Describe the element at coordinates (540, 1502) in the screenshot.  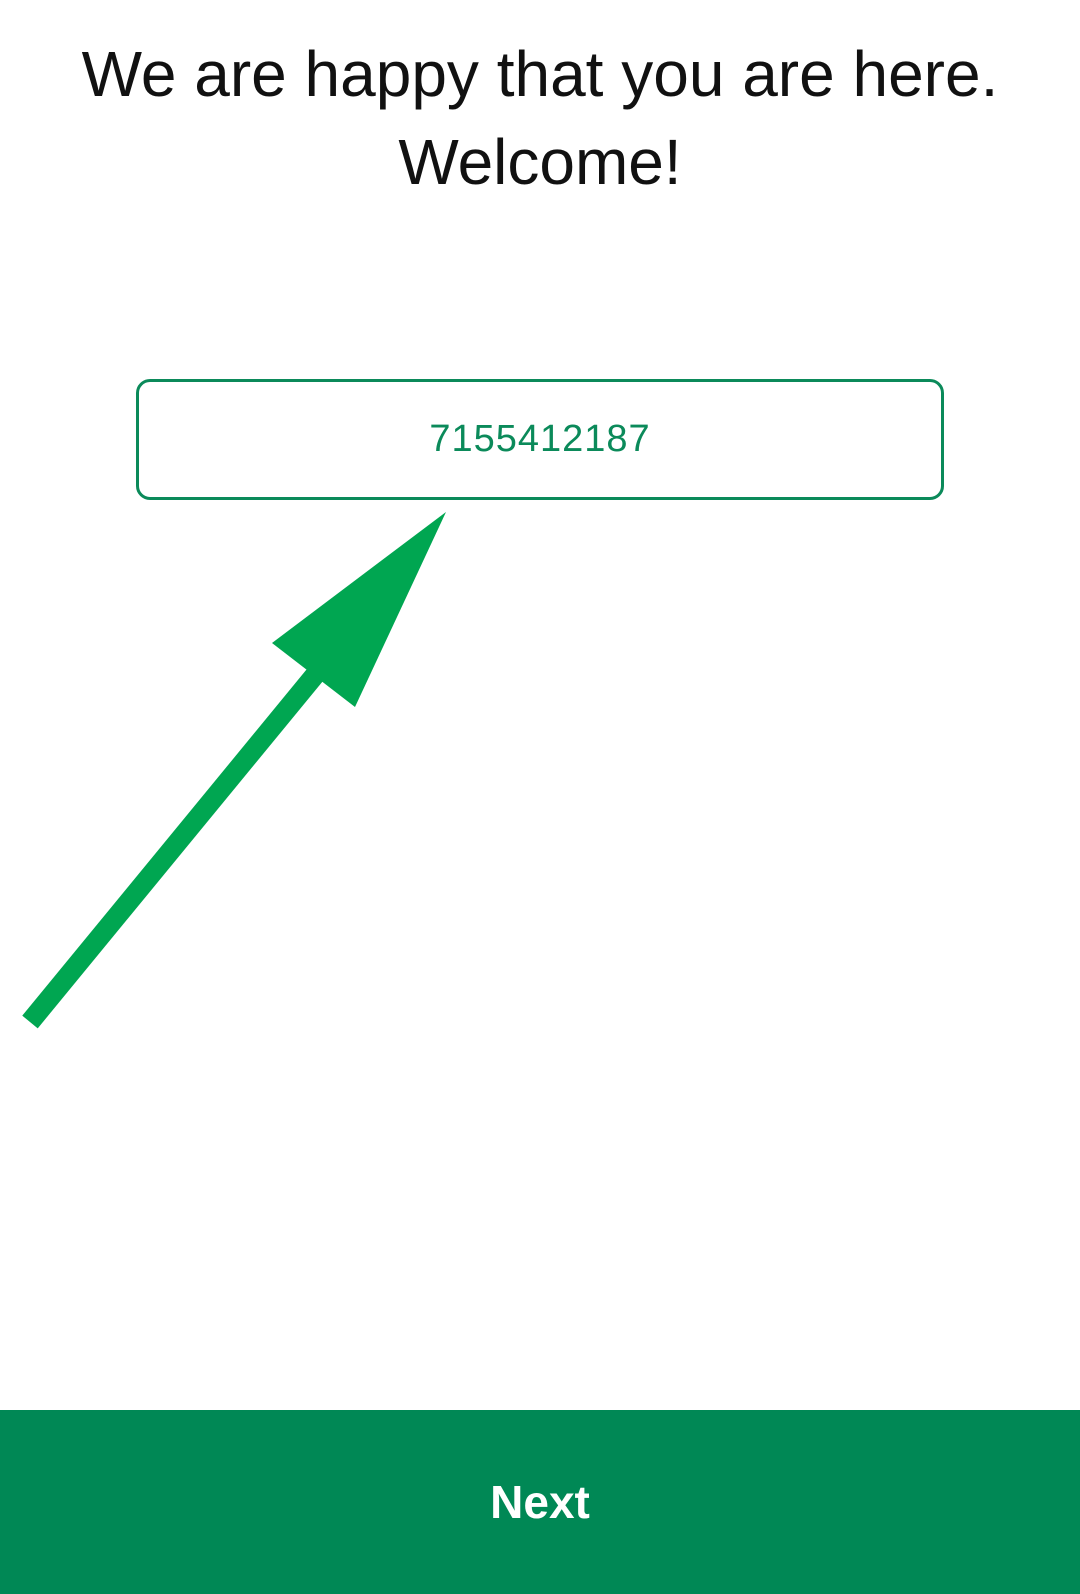
I see `next-button: Next` at that location.